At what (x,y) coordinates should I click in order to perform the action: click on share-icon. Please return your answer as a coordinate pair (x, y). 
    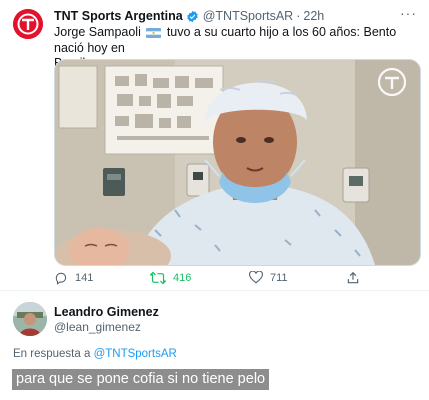
    Looking at the image, I should click on (353, 277).